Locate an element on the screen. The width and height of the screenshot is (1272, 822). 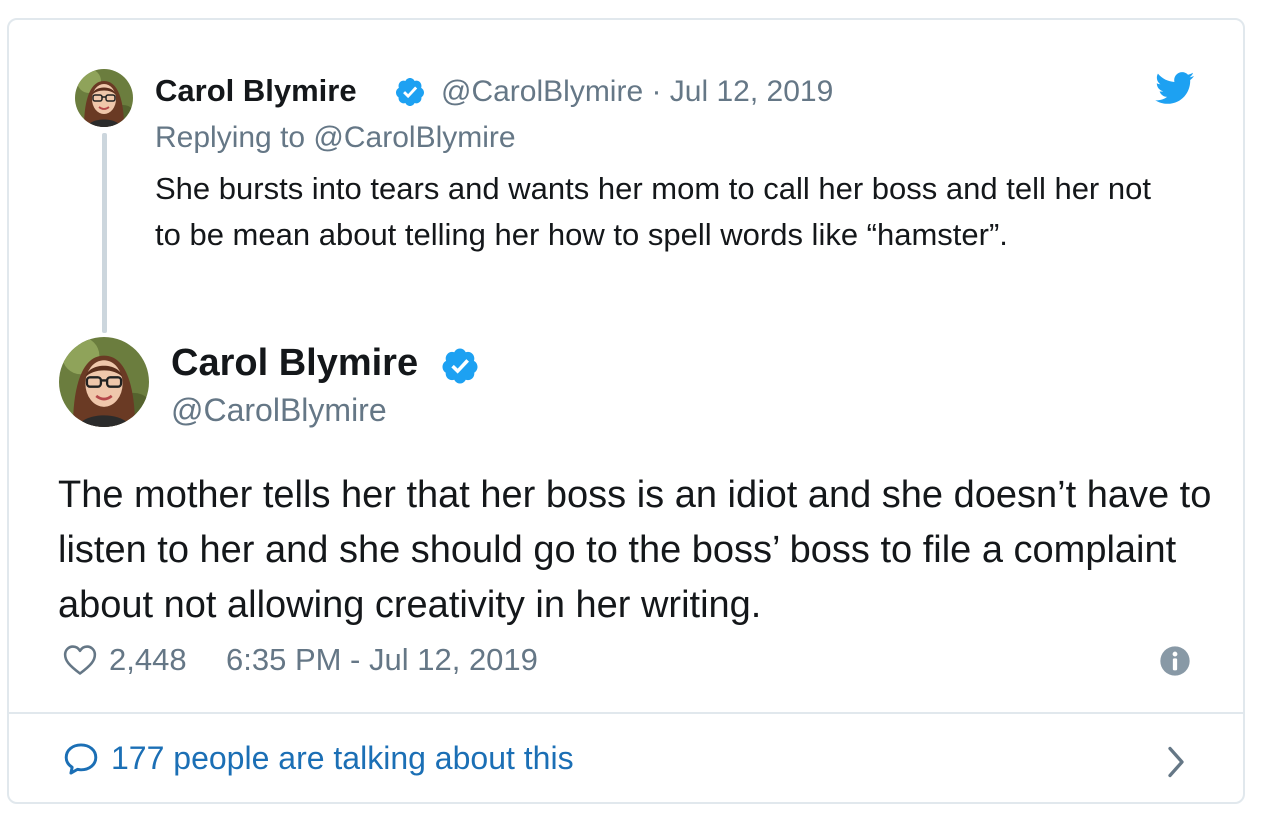
chevron-right-icon is located at coordinates (1176, 762).